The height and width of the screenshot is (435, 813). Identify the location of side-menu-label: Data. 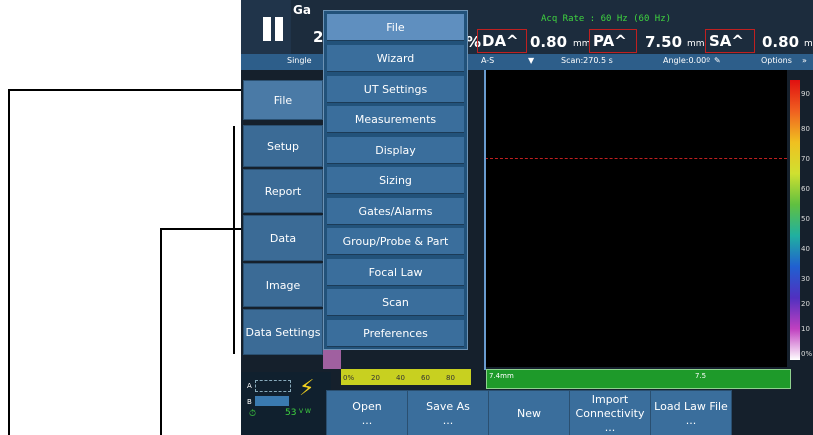
(283, 238).